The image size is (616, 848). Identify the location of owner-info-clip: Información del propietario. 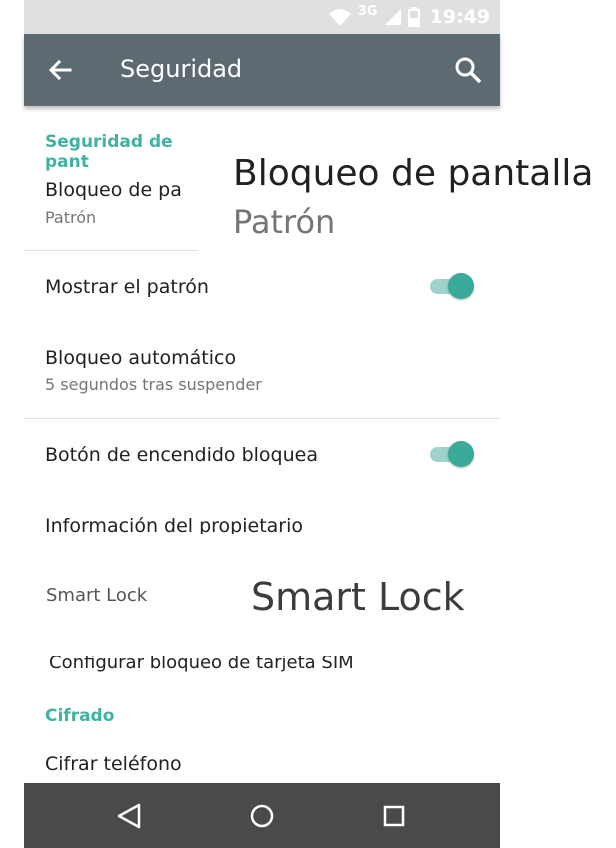
(174, 522).